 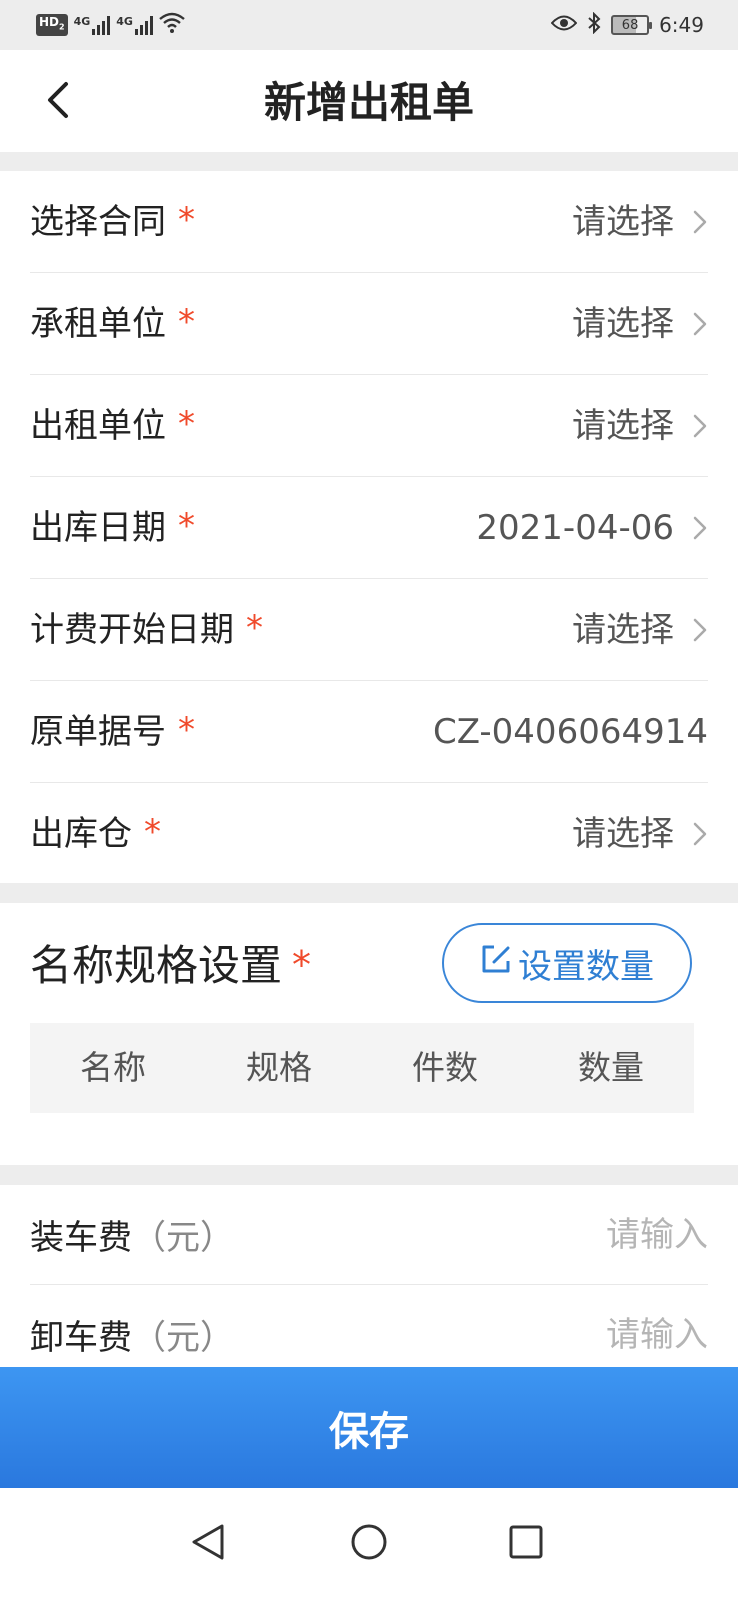 I want to click on loading-fee-row: 装车费 （元）, so click(x=369, y=1235).